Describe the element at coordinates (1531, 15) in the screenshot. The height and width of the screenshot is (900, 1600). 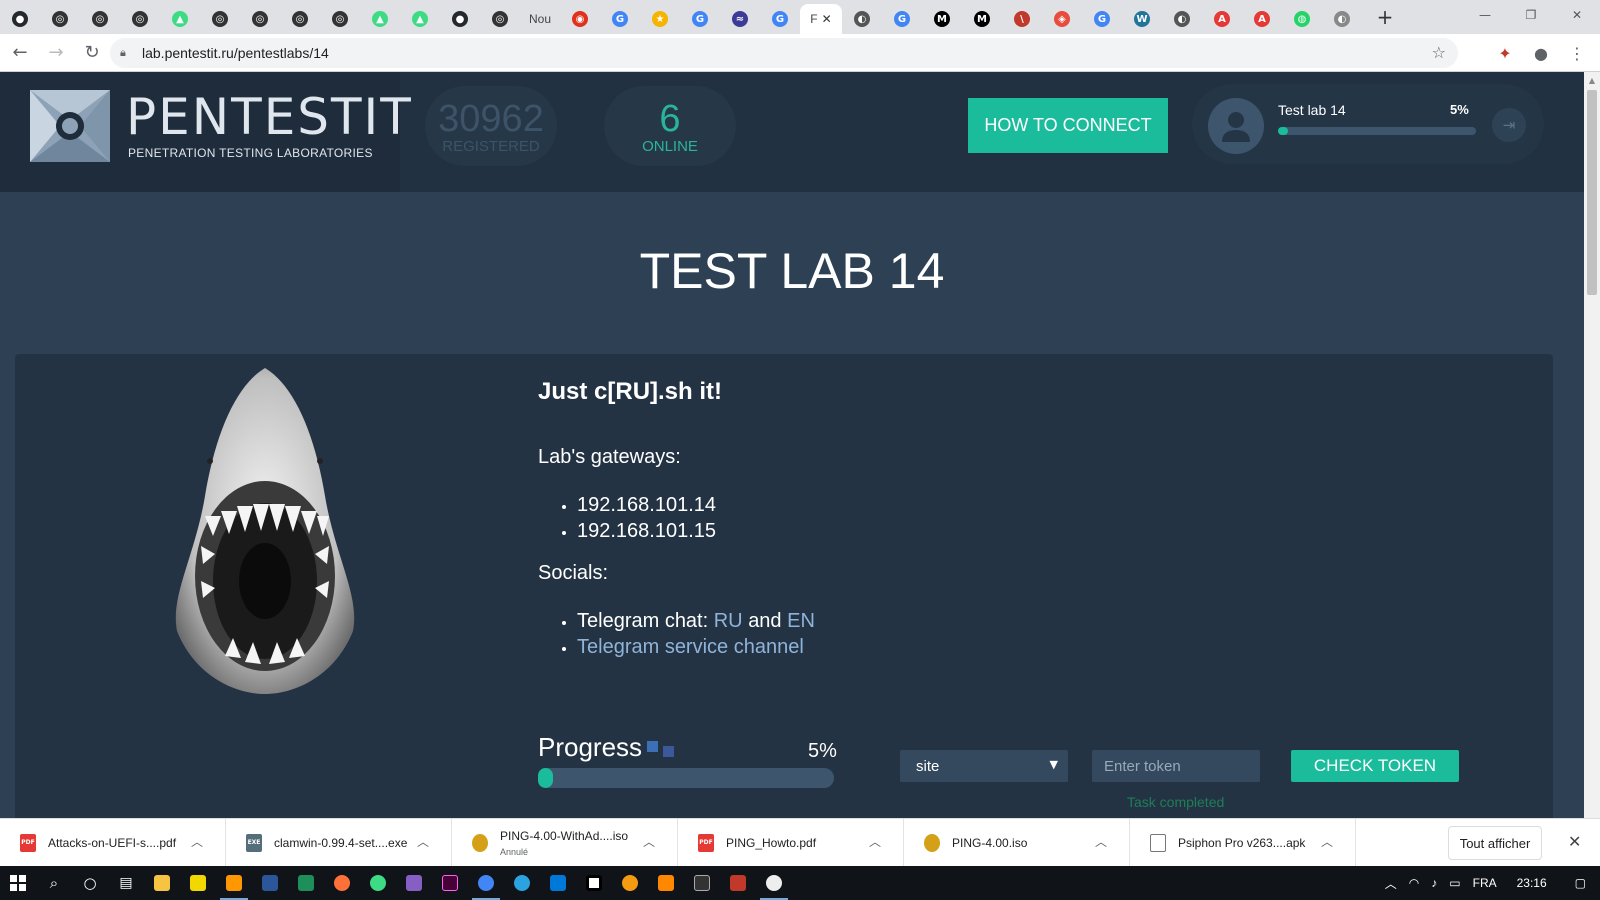
I see `restore-icon: ❐` at that location.